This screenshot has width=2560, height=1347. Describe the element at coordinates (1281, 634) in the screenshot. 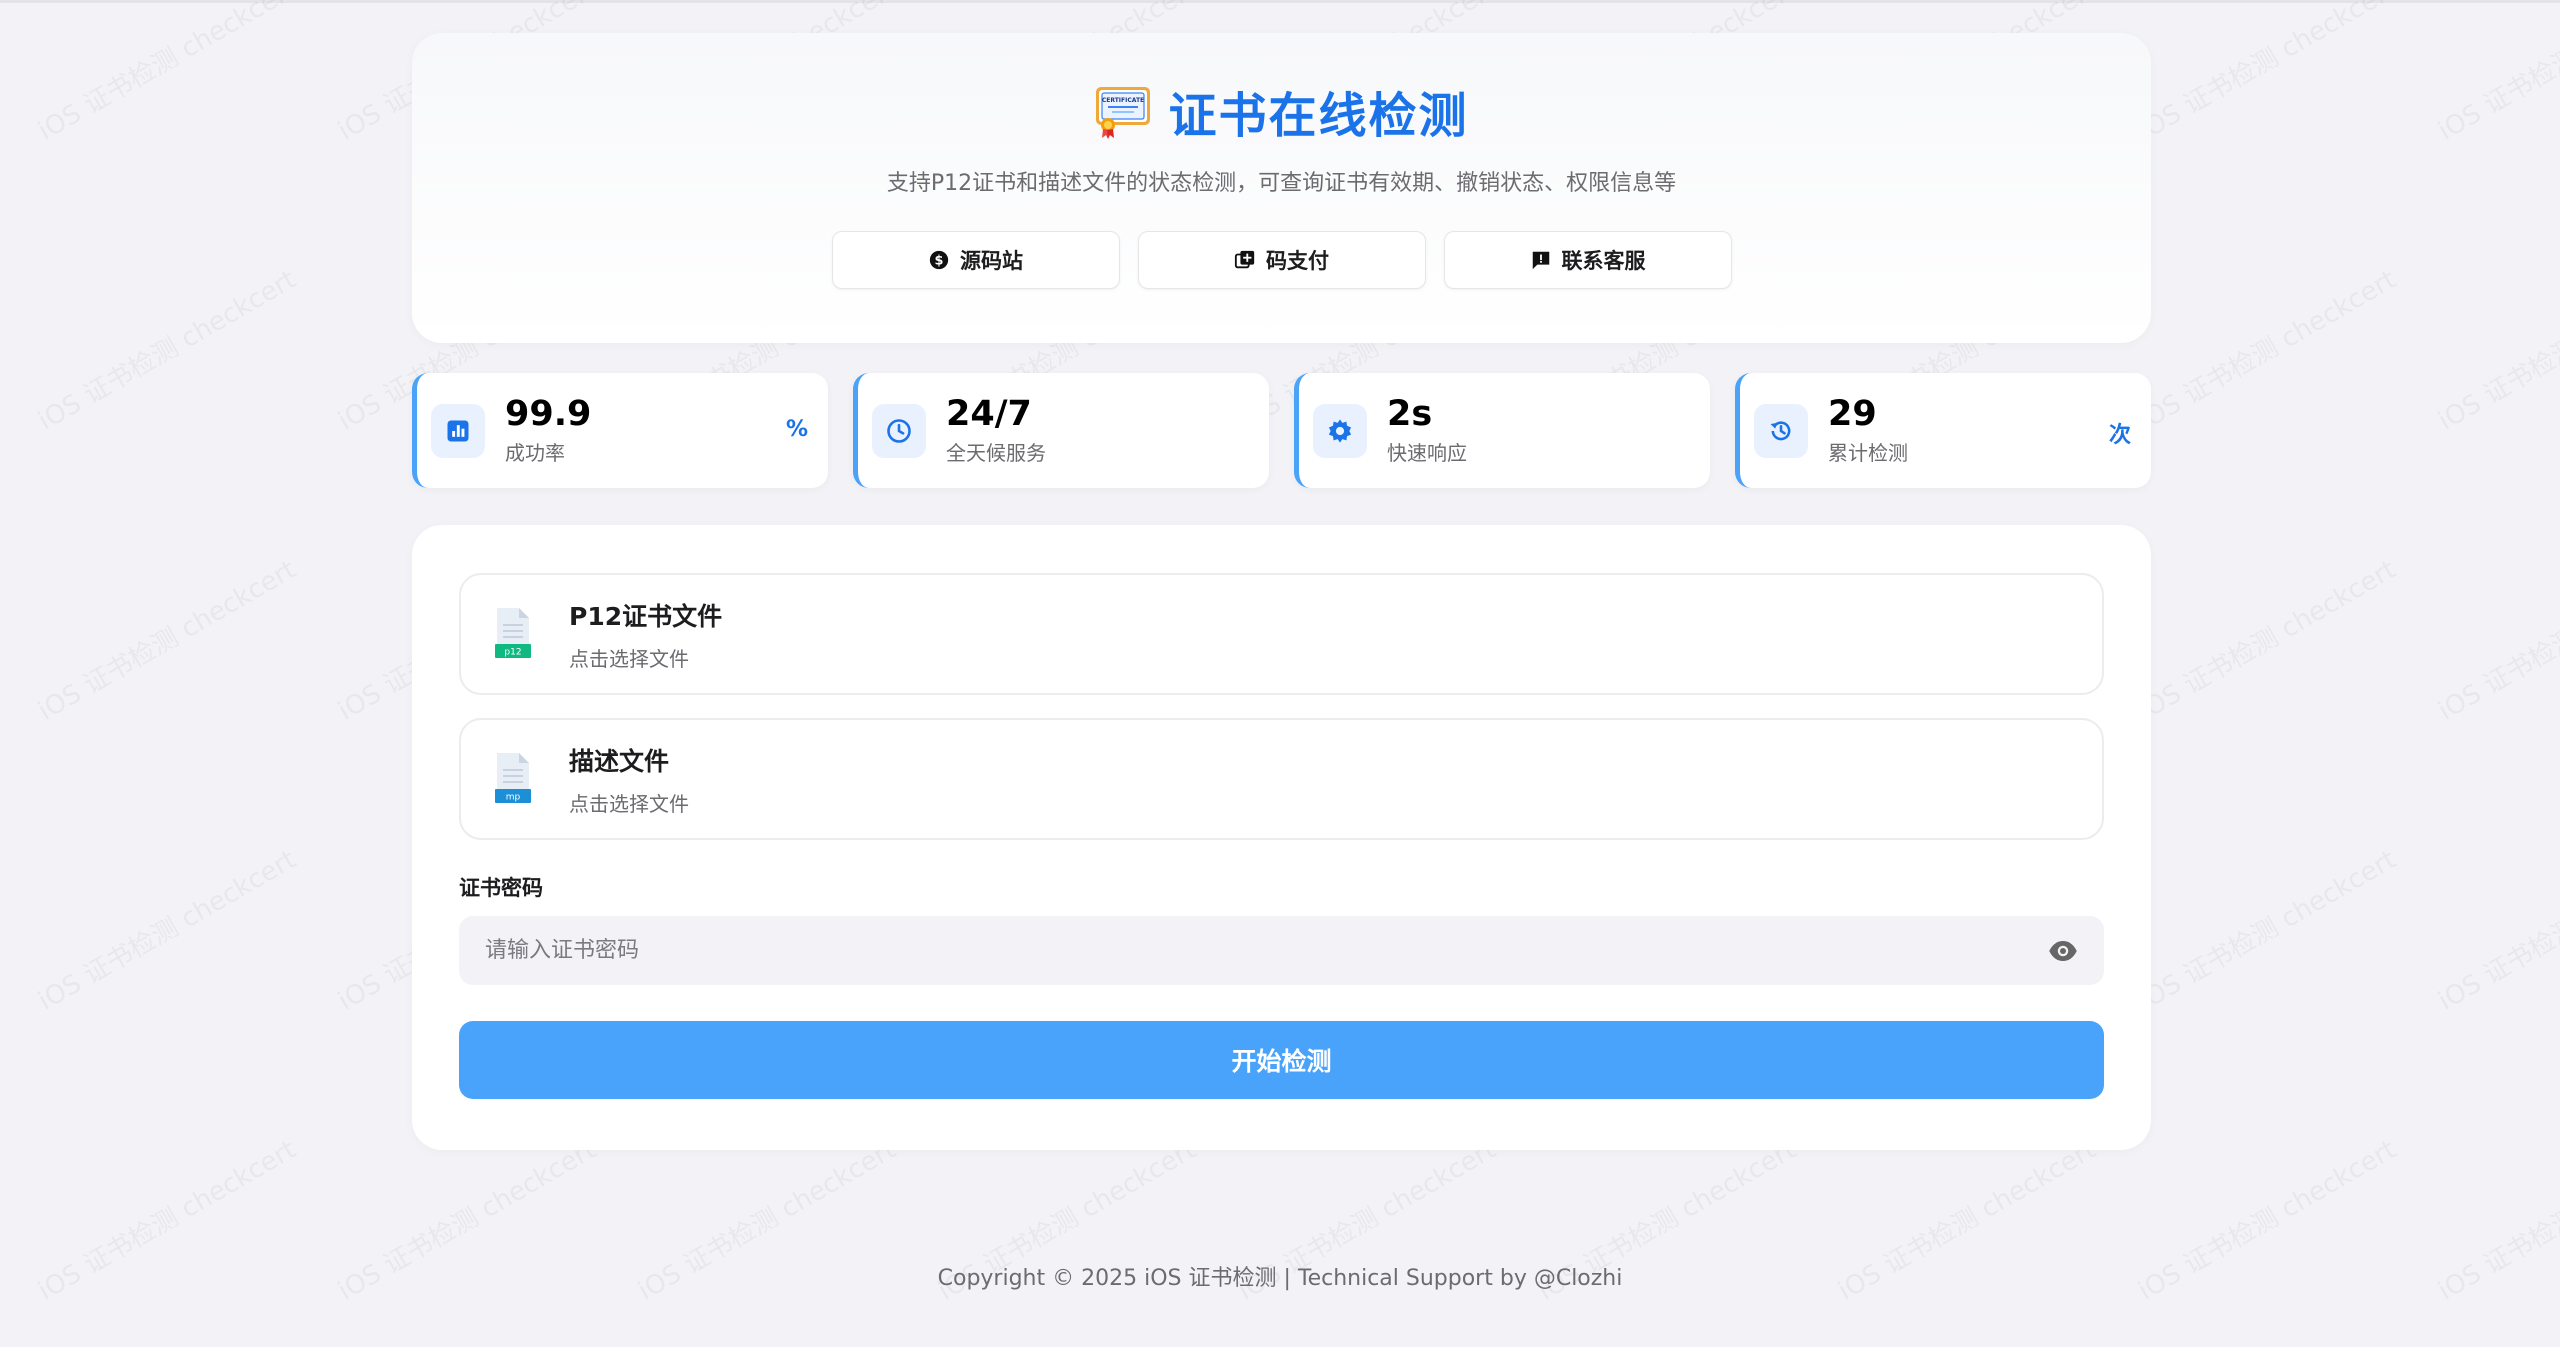

I see `p12-file-picker: p12 P12证书文件 点击选择文件` at that location.